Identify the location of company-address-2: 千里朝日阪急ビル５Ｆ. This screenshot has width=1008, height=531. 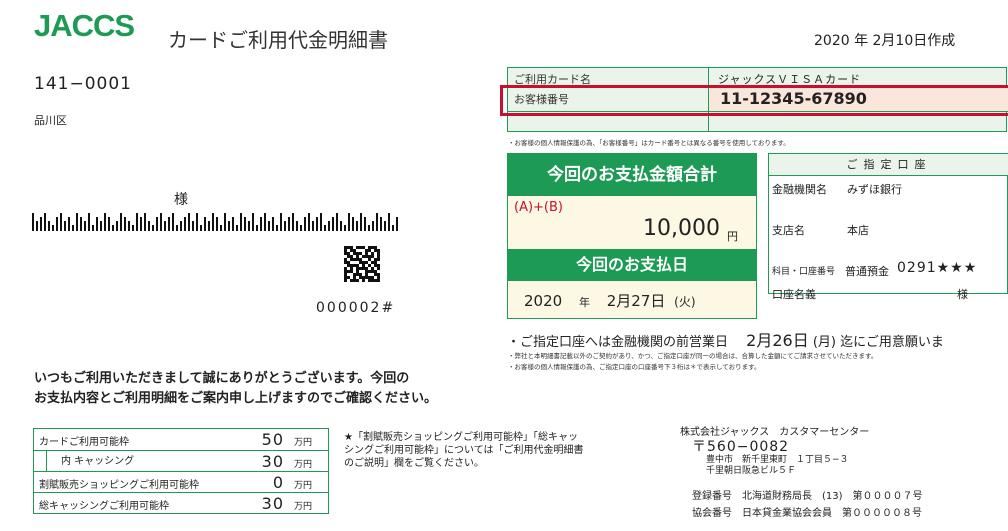
(751, 471).